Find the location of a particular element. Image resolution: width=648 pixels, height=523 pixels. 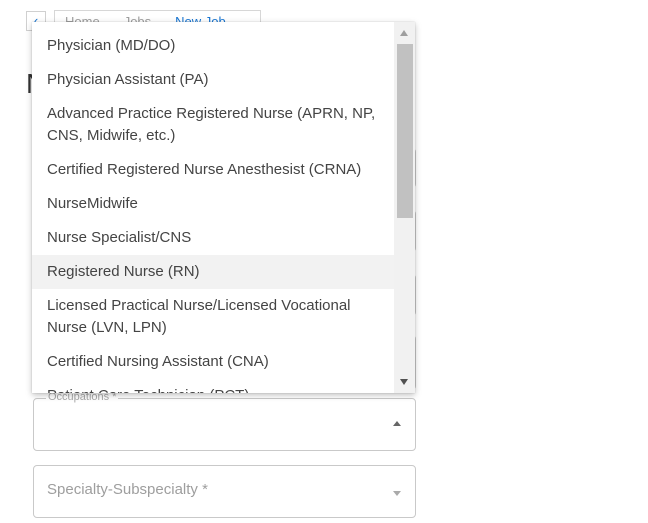

option-nursemidwife: NurseMidwife is located at coordinates (213, 204).